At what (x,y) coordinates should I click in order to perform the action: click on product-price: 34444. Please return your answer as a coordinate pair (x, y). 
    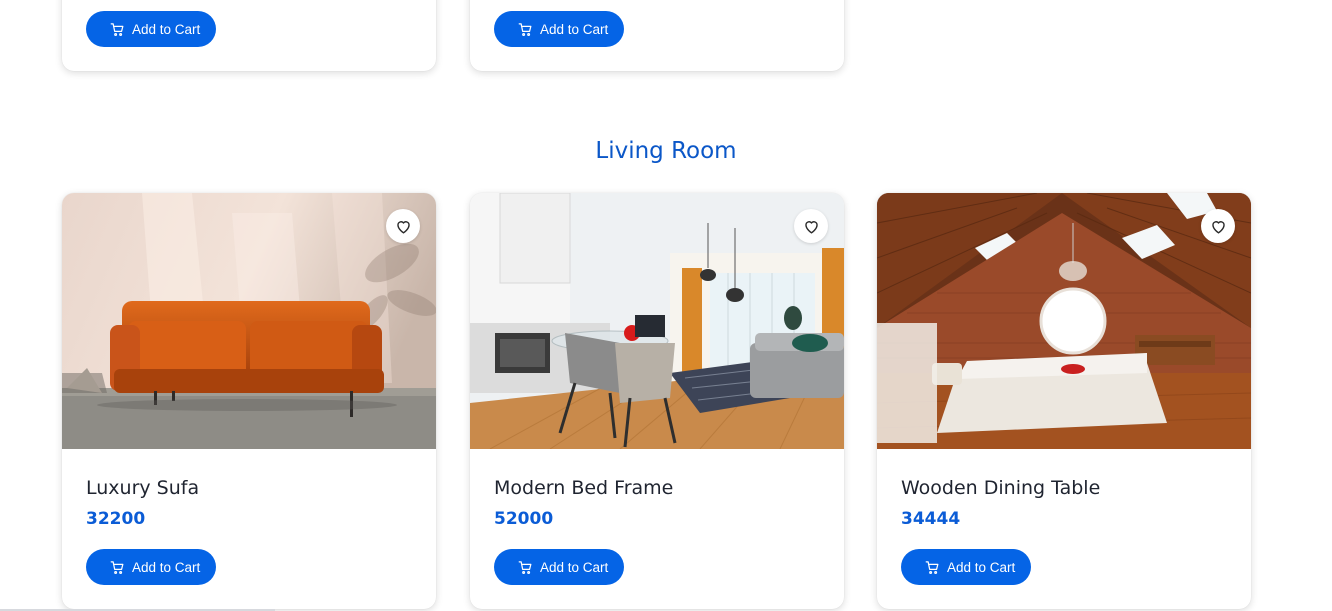
    Looking at the image, I should click on (931, 519).